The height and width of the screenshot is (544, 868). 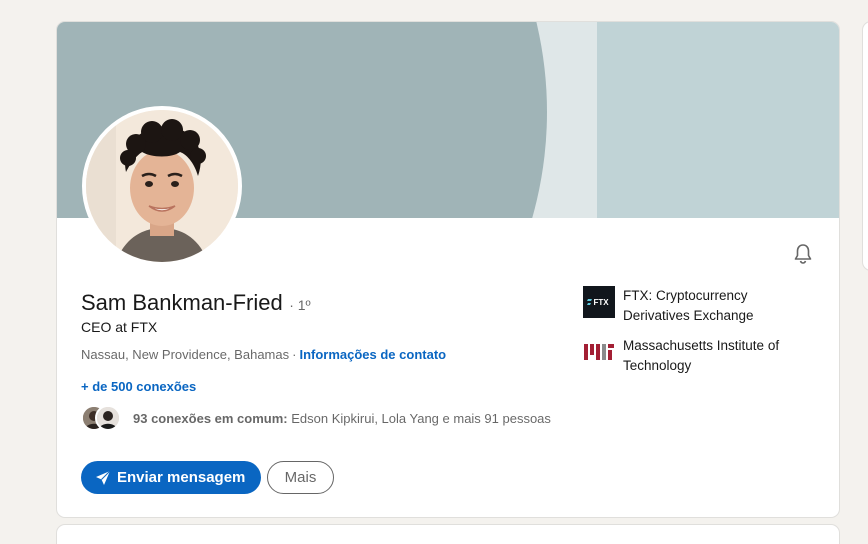 What do you see at coordinates (448, 534) in the screenshot?
I see `next-section-card` at bounding box center [448, 534].